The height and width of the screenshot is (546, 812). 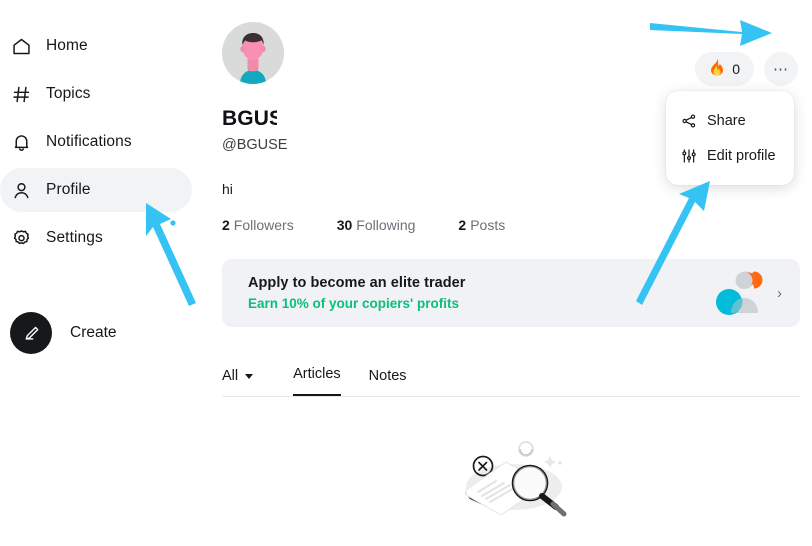 What do you see at coordinates (733, 293) in the screenshot?
I see `copy-traders-illustration-icon` at bounding box center [733, 293].